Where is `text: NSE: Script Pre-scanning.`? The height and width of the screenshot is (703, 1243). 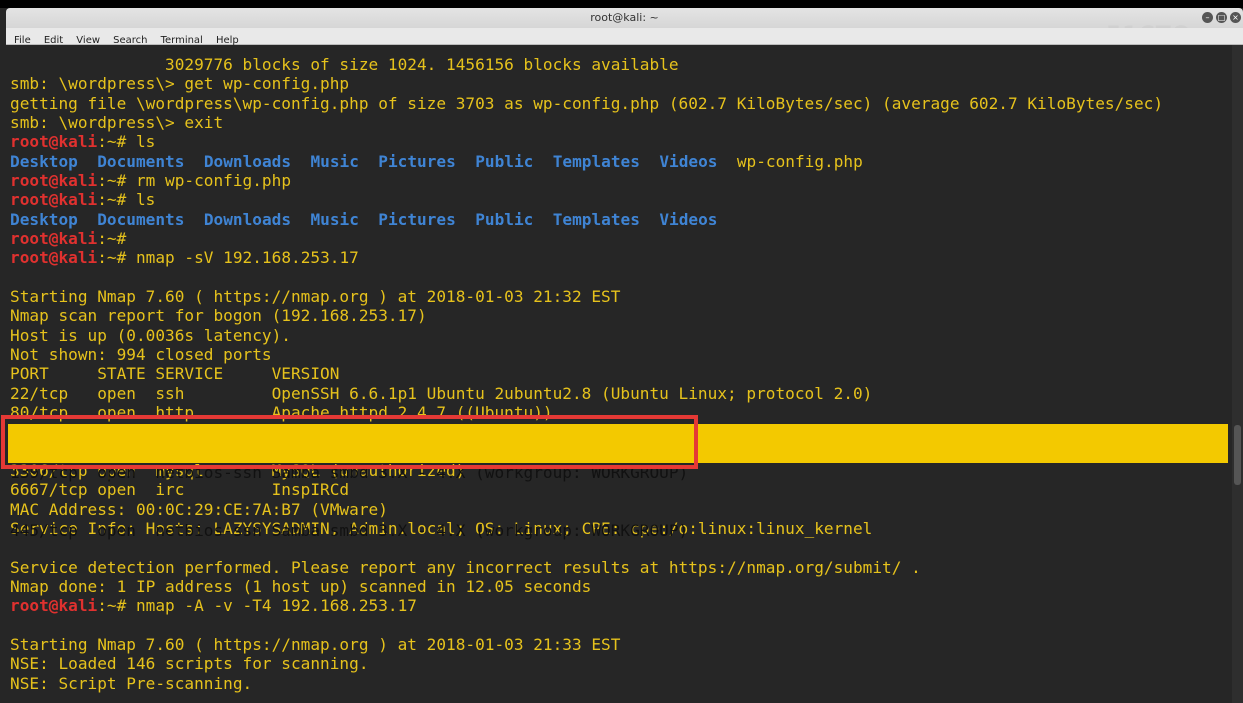 text: NSE: Script Pre-scanning. is located at coordinates (131, 683).